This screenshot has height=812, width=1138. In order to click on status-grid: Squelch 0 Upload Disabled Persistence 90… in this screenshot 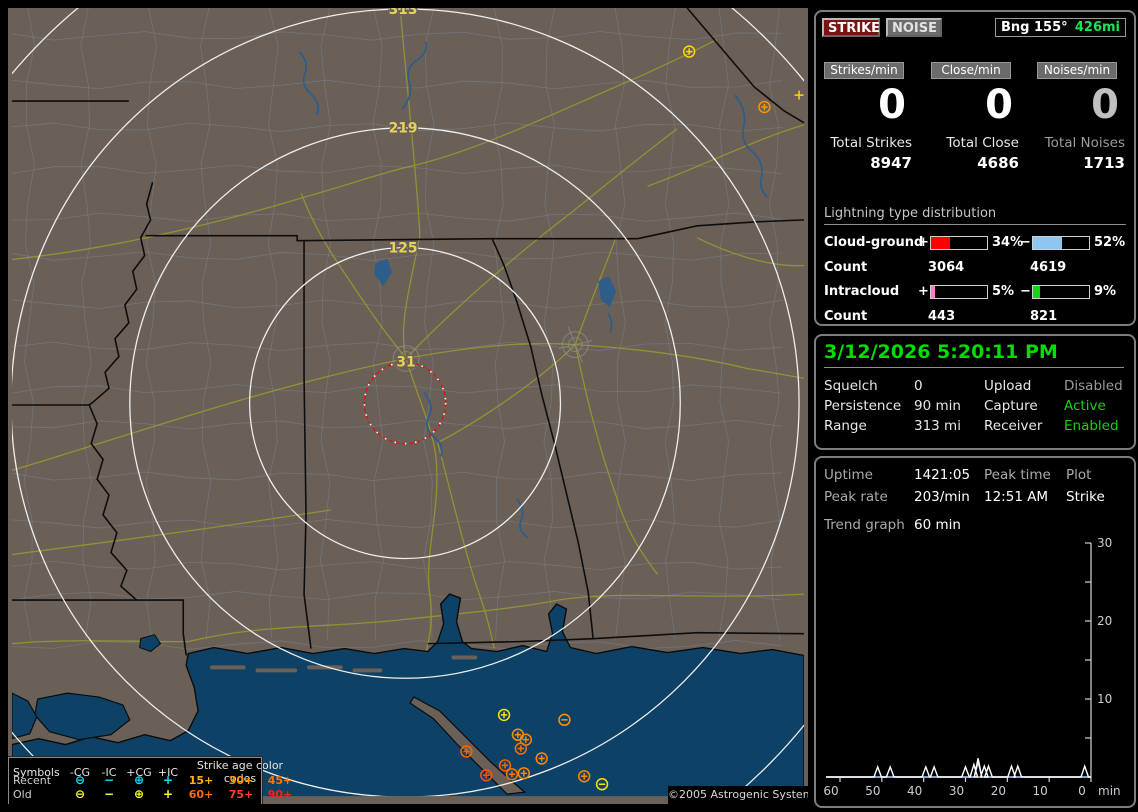, I will do `click(975, 406)`.